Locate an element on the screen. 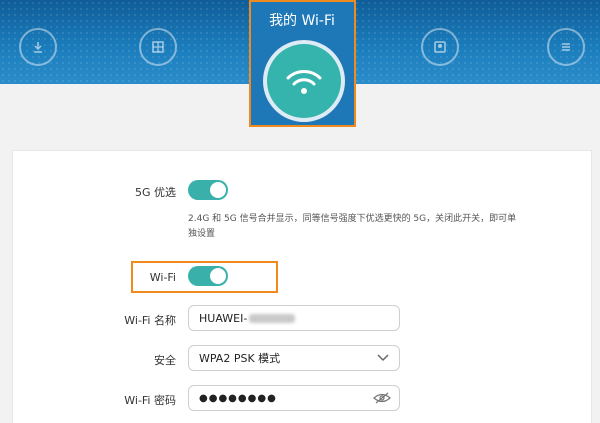  highlight-box-wifi-toggle is located at coordinates (204, 277).